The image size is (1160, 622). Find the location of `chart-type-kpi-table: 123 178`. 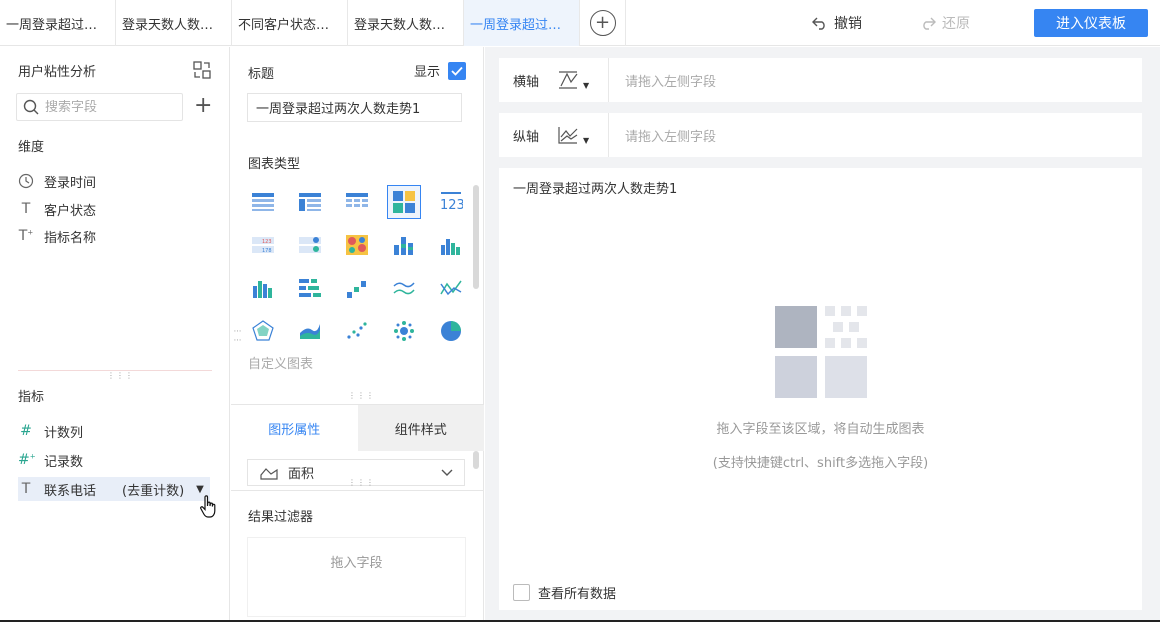

chart-type-kpi-table: 123 178 is located at coordinates (263, 245).